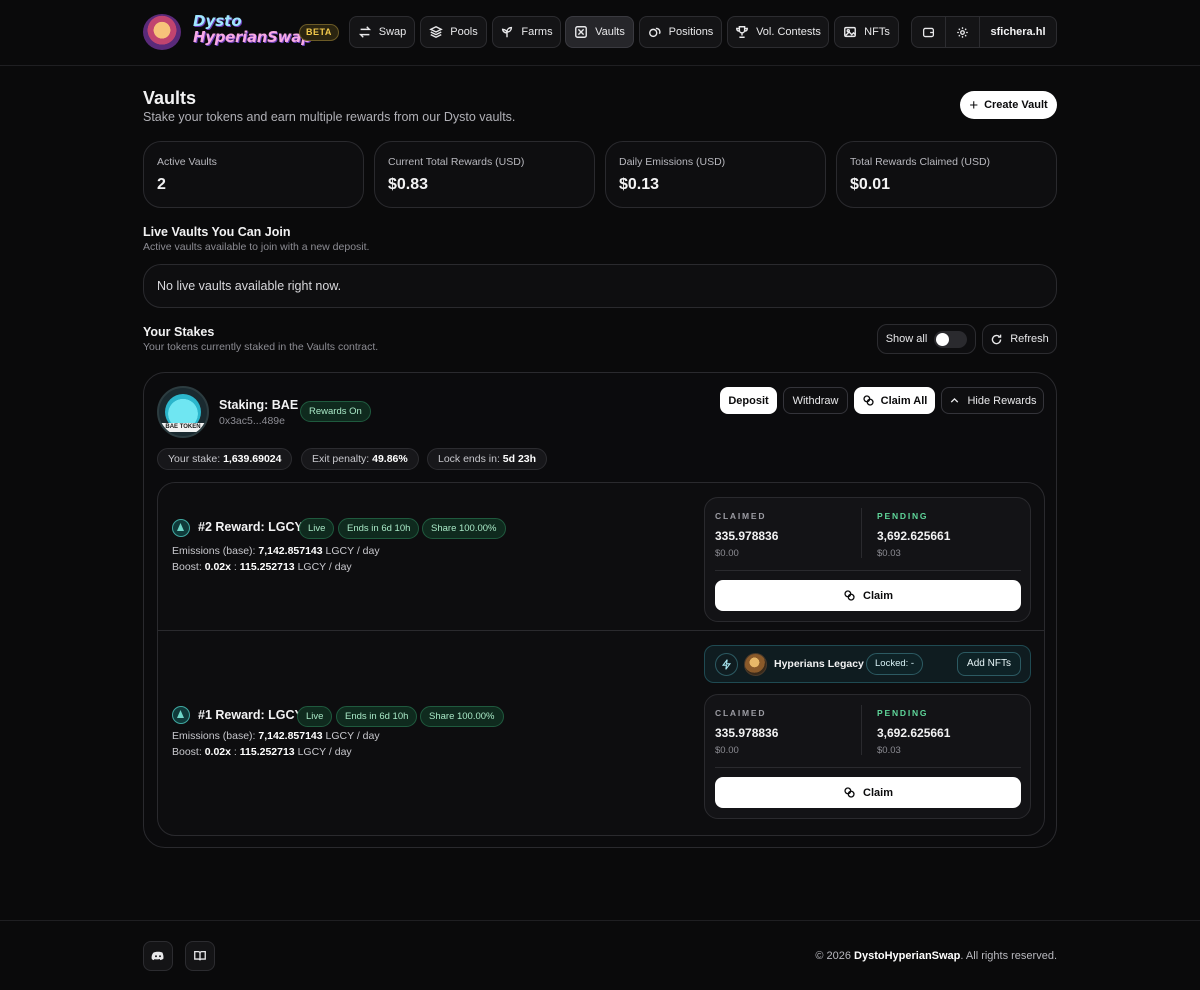 This screenshot has width=1200, height=990. Describe the element at coordinates (870, 184) in the screenshot. I see `stat-value: $0.01` at that location.